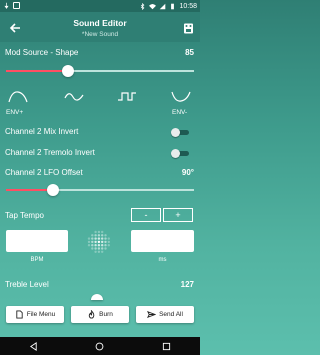  What do you see at coordinates (106, 314) in the screenshot?
I see `burn-label: Burn` at bounding box center [106, 314].